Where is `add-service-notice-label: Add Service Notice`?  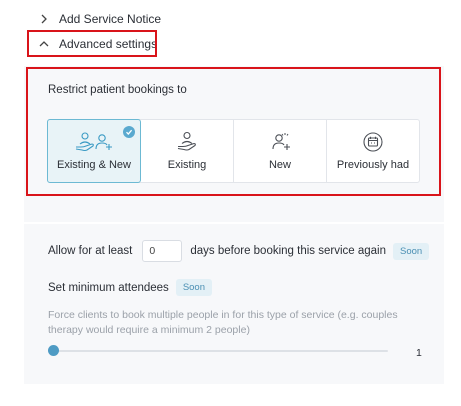
add-service-notice-label: Add Service Notice is located at coordinates (110, 19).